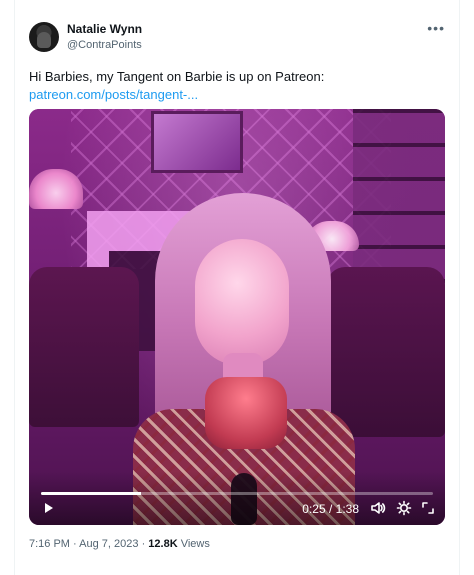 Image resolution: width=474 pixels, height=575 pixels. Describe the element at coordinates (104, 29) in the screenshot. I see `author-name: Natalie Wynn` at that location.